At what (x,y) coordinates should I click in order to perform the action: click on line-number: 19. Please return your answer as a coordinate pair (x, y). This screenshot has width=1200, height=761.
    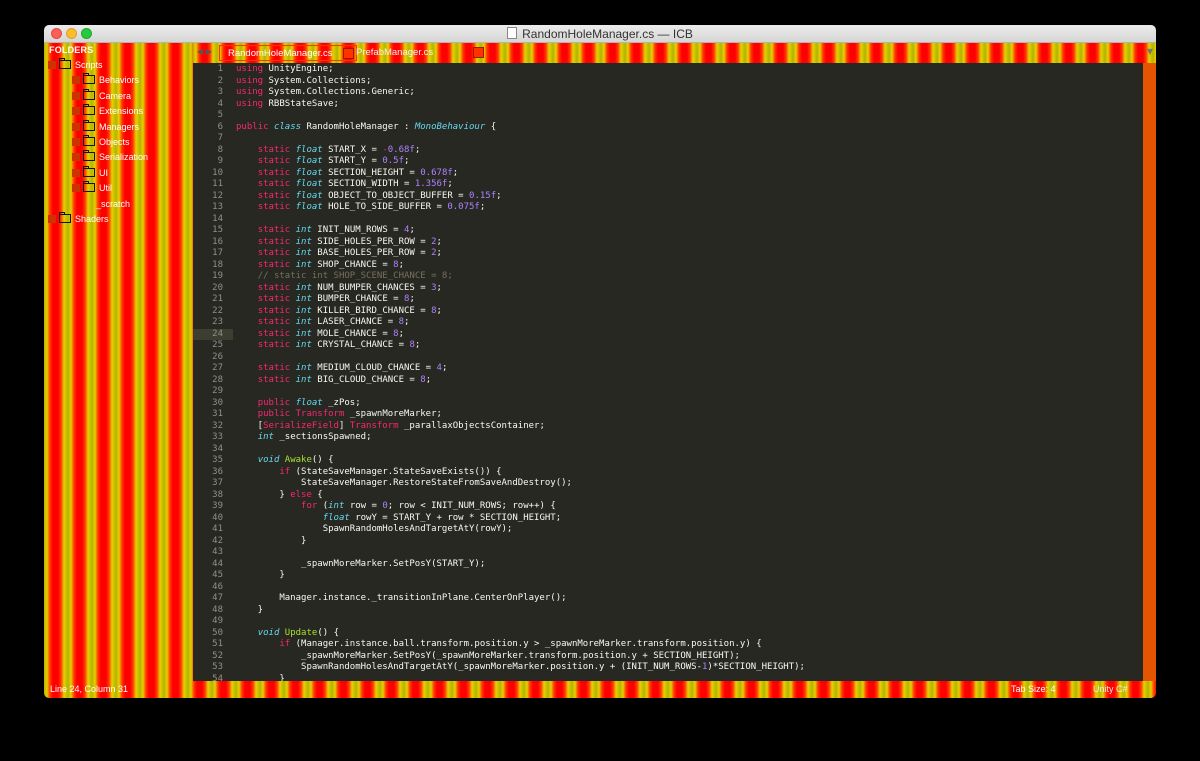
    Looking at the image, I should click on (217, 276).